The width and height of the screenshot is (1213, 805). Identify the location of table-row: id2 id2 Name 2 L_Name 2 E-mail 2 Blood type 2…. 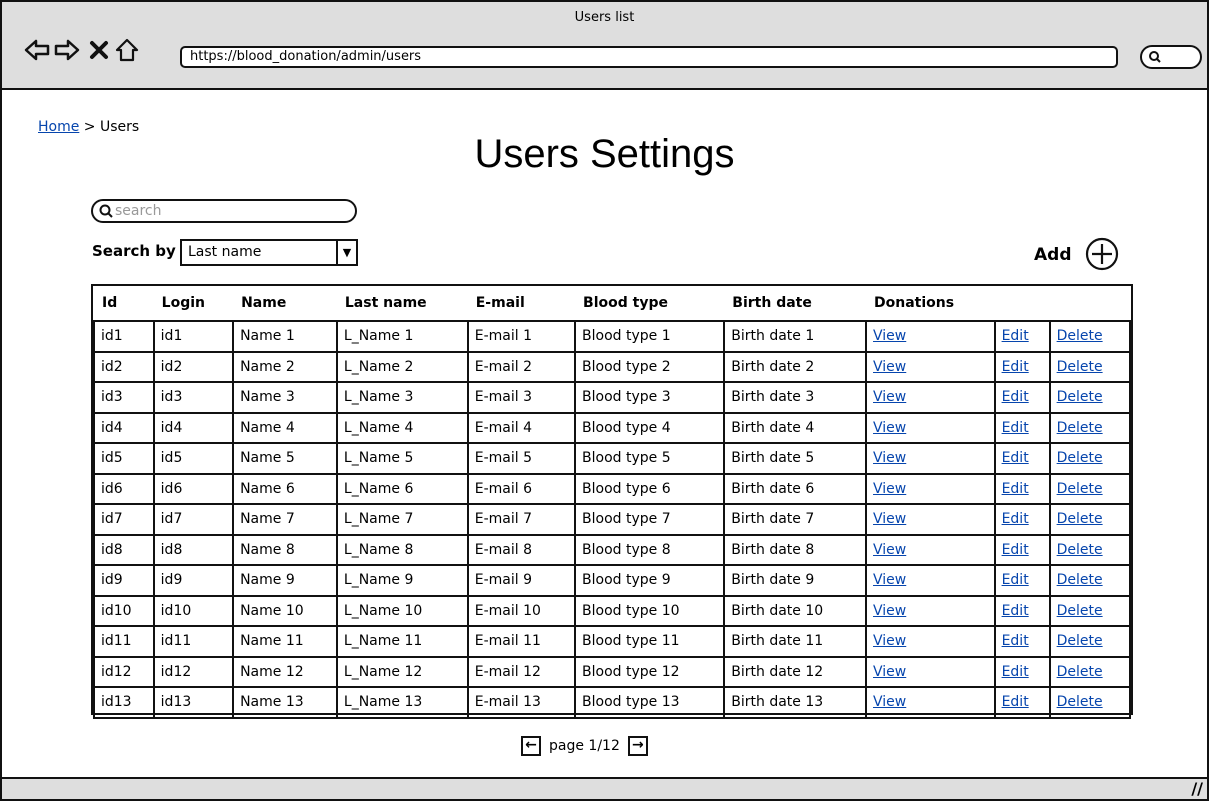
(612, 366).